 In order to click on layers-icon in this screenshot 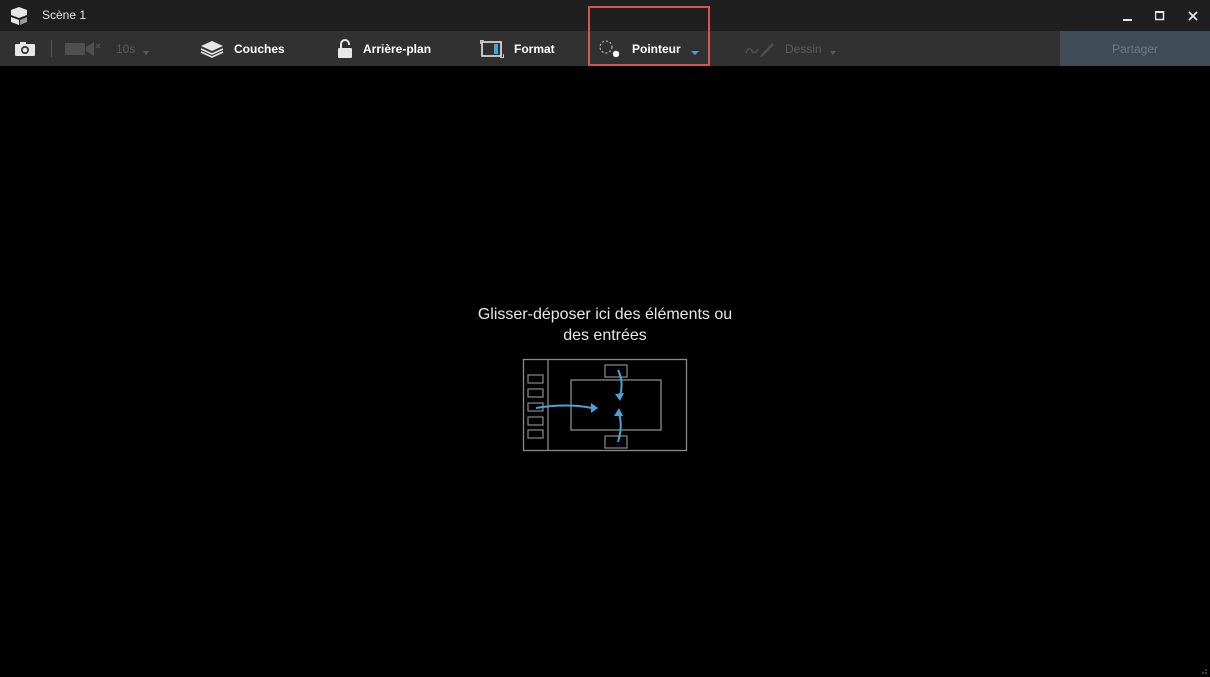, I will do `click(212, 49)`.